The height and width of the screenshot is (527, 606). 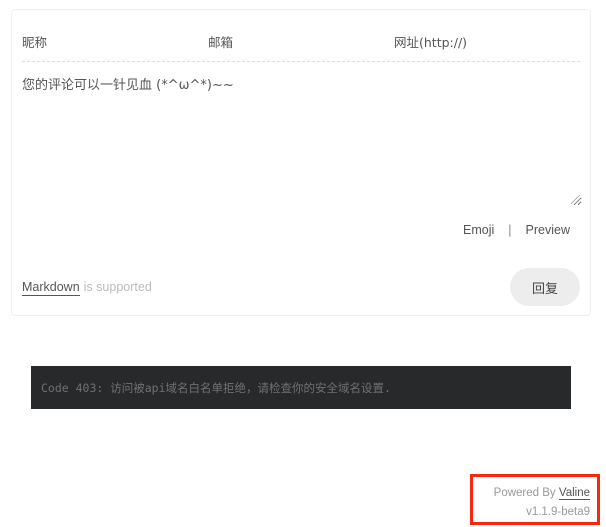 What do you see at coordinates (545, 287) in the screenshot?
I see `submit-reply-button: 回复` at bounding box center [545, 287].